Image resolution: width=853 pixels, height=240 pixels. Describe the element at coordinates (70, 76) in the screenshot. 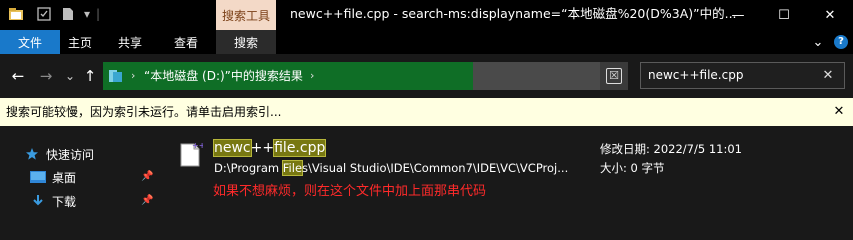

I see `recent-locations-icon: ⌄` at that location.